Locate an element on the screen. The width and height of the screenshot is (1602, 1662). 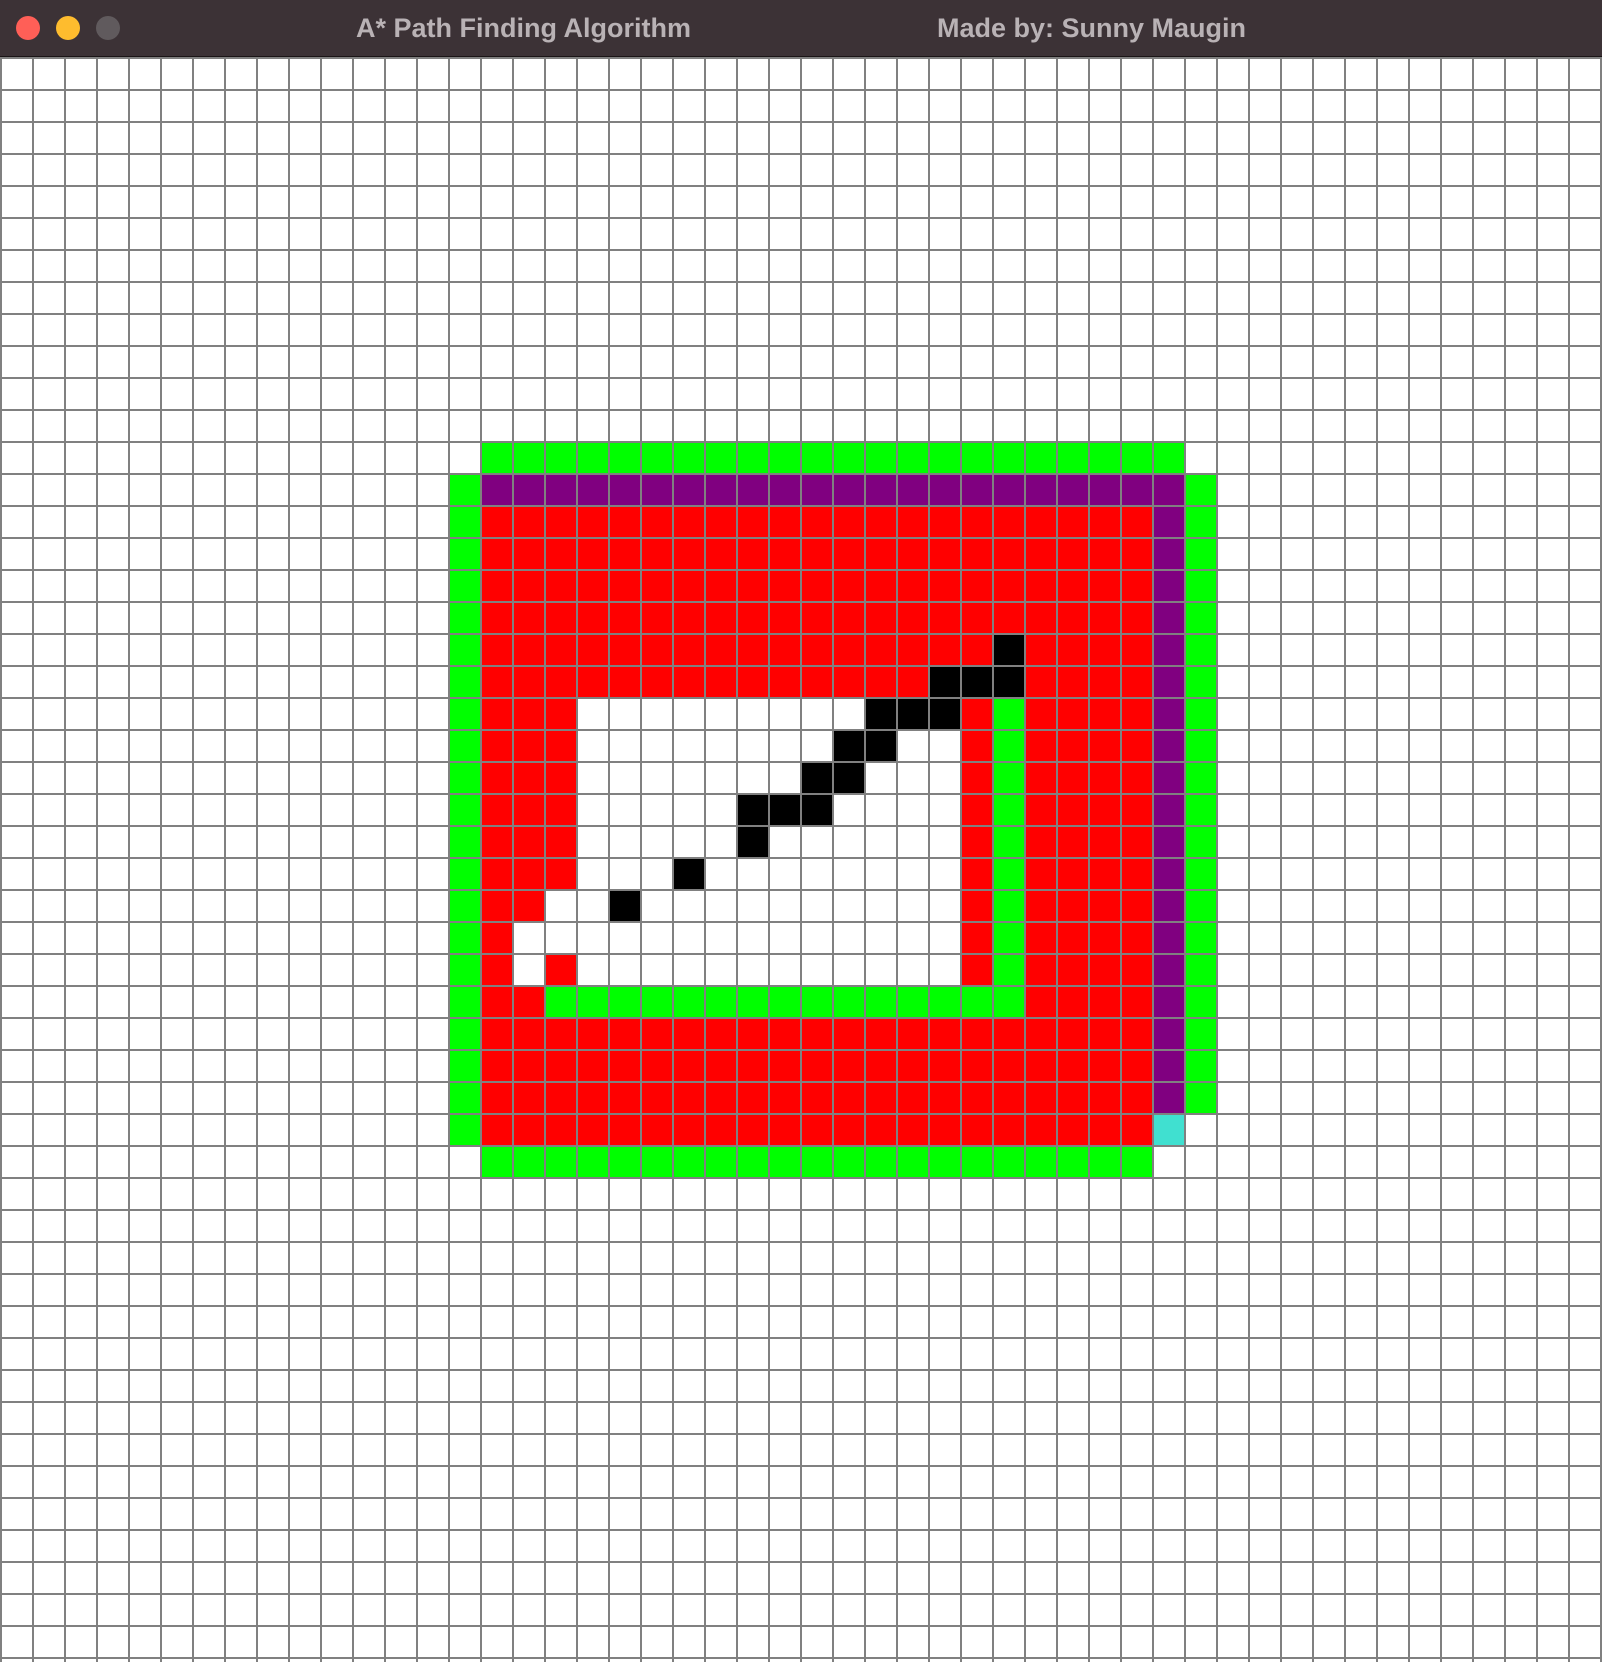
window-credit: Made by: Sunny Maugin is located at coordinates (1092, 28).